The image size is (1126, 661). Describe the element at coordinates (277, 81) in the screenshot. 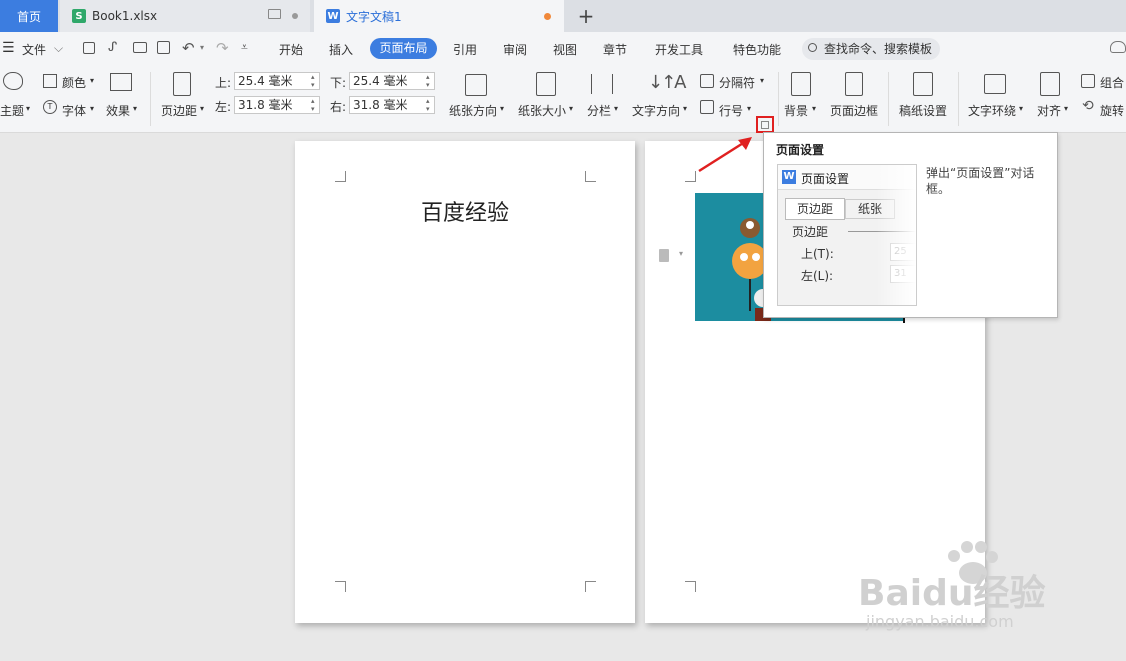

I see `top-margin-input: 25.4 毫米` at that location.